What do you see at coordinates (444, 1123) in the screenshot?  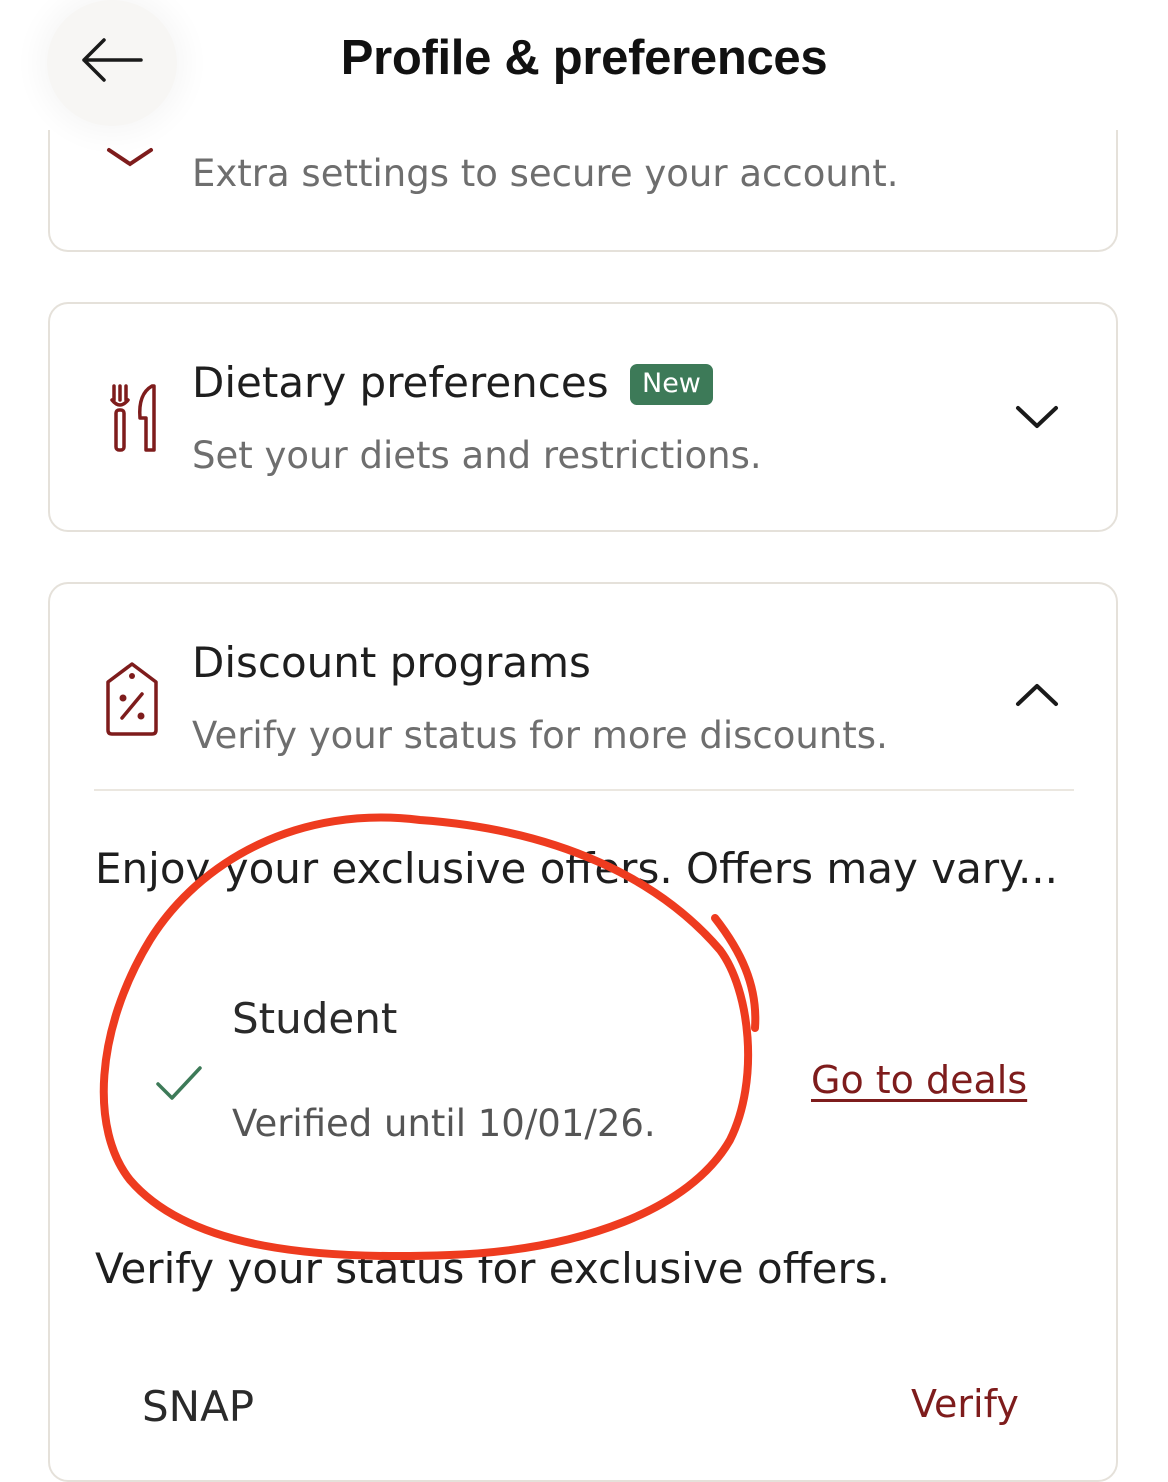 I see `student-status: Verified until 10/01/26.` at bounding box center [444, 1123].